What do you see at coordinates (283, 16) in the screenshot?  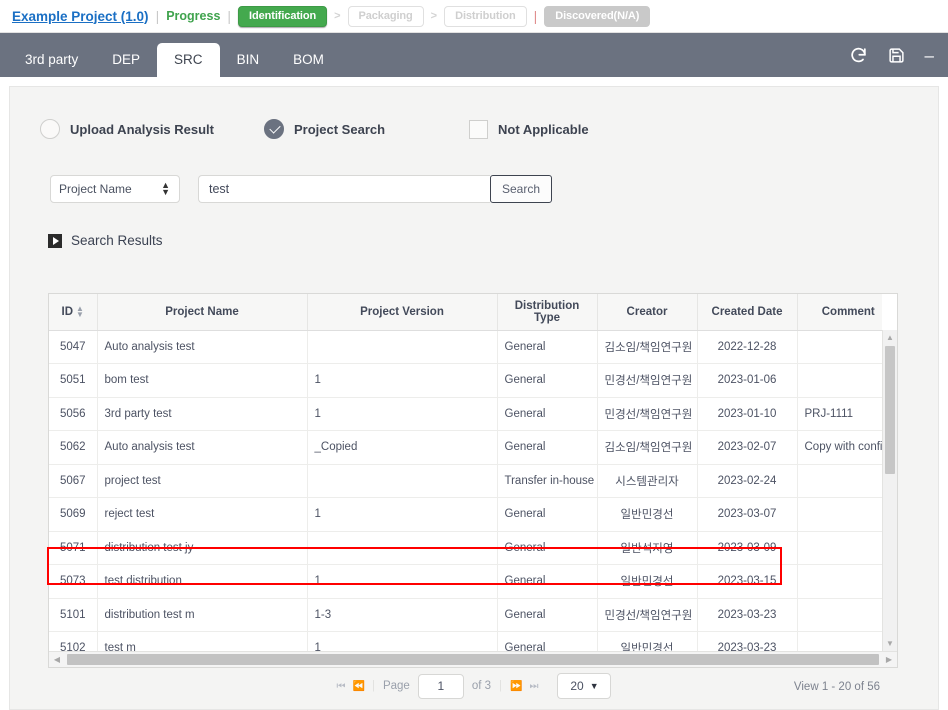 I see `stage-identification: Identification` at bounding box center [283, 16].